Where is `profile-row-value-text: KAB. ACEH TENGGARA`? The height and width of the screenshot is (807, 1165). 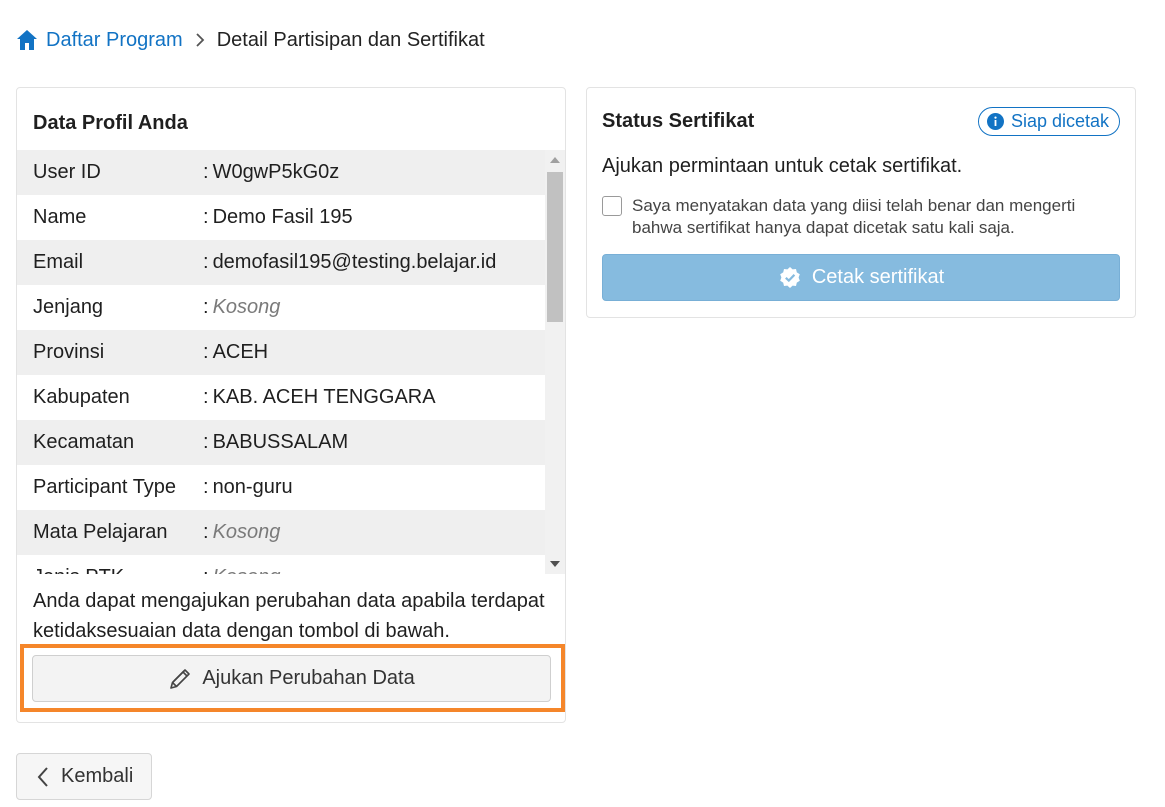 profile-row-value-text: KAB. ACEH TENGGARA is located at coordinates (324, 397).